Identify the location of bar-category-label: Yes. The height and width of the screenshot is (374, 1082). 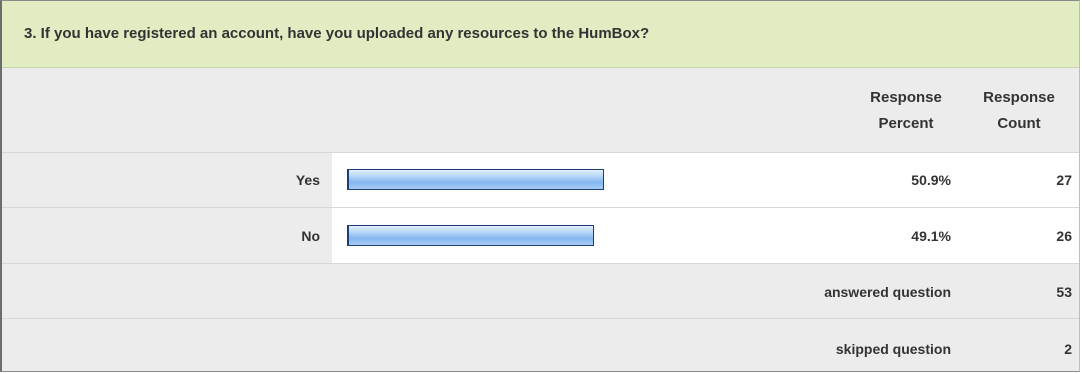
(307, 180).